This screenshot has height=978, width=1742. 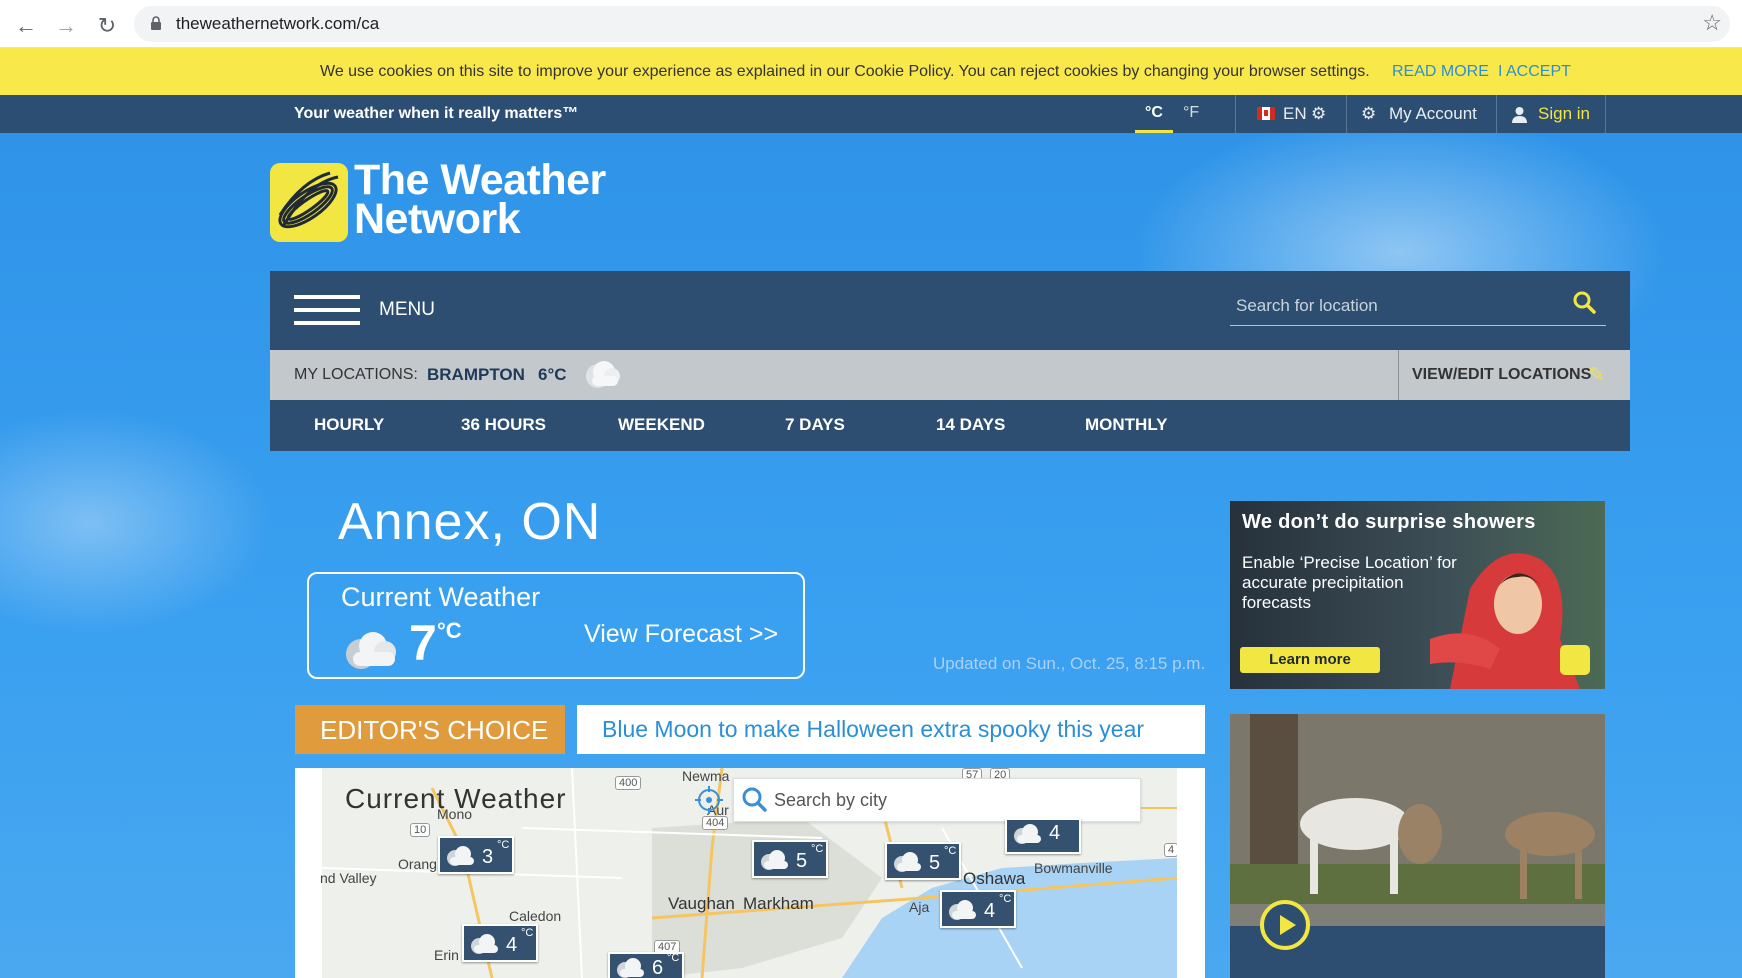 What do you see at coordinates (278, 23) in the screenshot?
I see `url-text: theweathernetwork.com/ca` at bounding box center [278, 23].